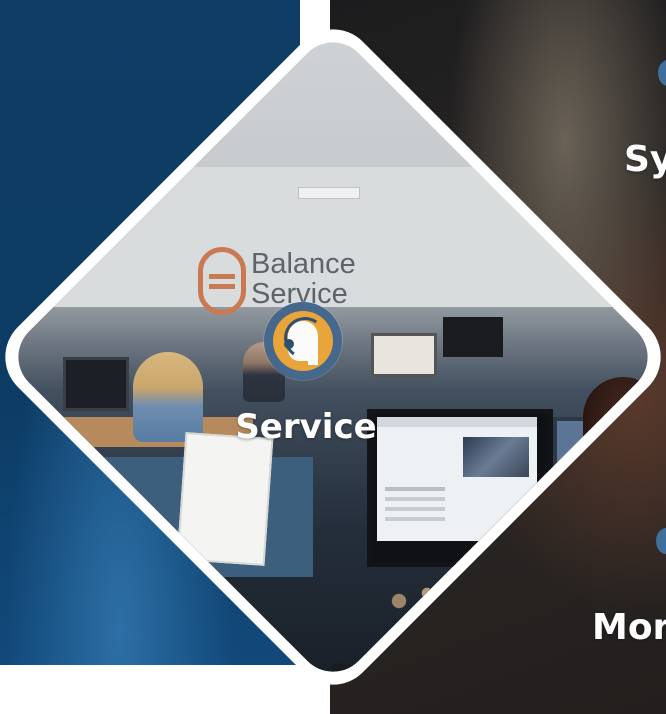 This screenshot has width=666, height=714. I want to click on service-tile-label: Service, so click(306, 427).